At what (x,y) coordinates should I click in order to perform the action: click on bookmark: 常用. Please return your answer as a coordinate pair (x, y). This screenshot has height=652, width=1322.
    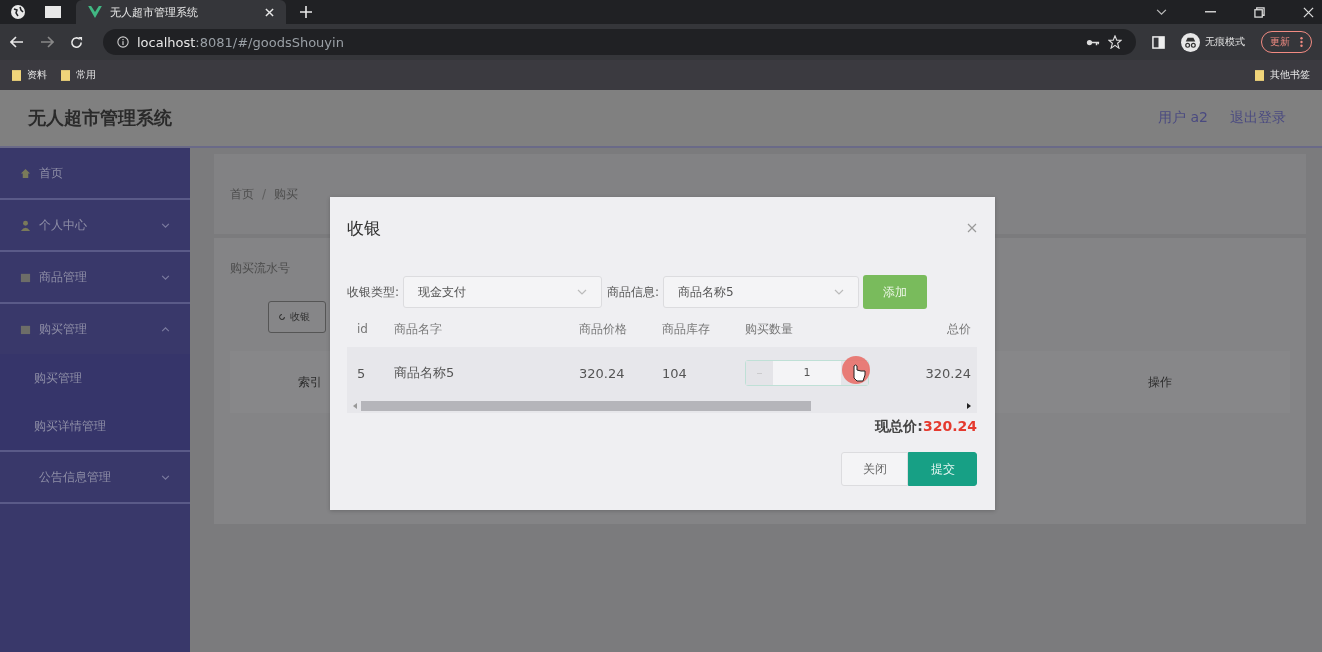
    Looking at the image, I should click on (78, 75).